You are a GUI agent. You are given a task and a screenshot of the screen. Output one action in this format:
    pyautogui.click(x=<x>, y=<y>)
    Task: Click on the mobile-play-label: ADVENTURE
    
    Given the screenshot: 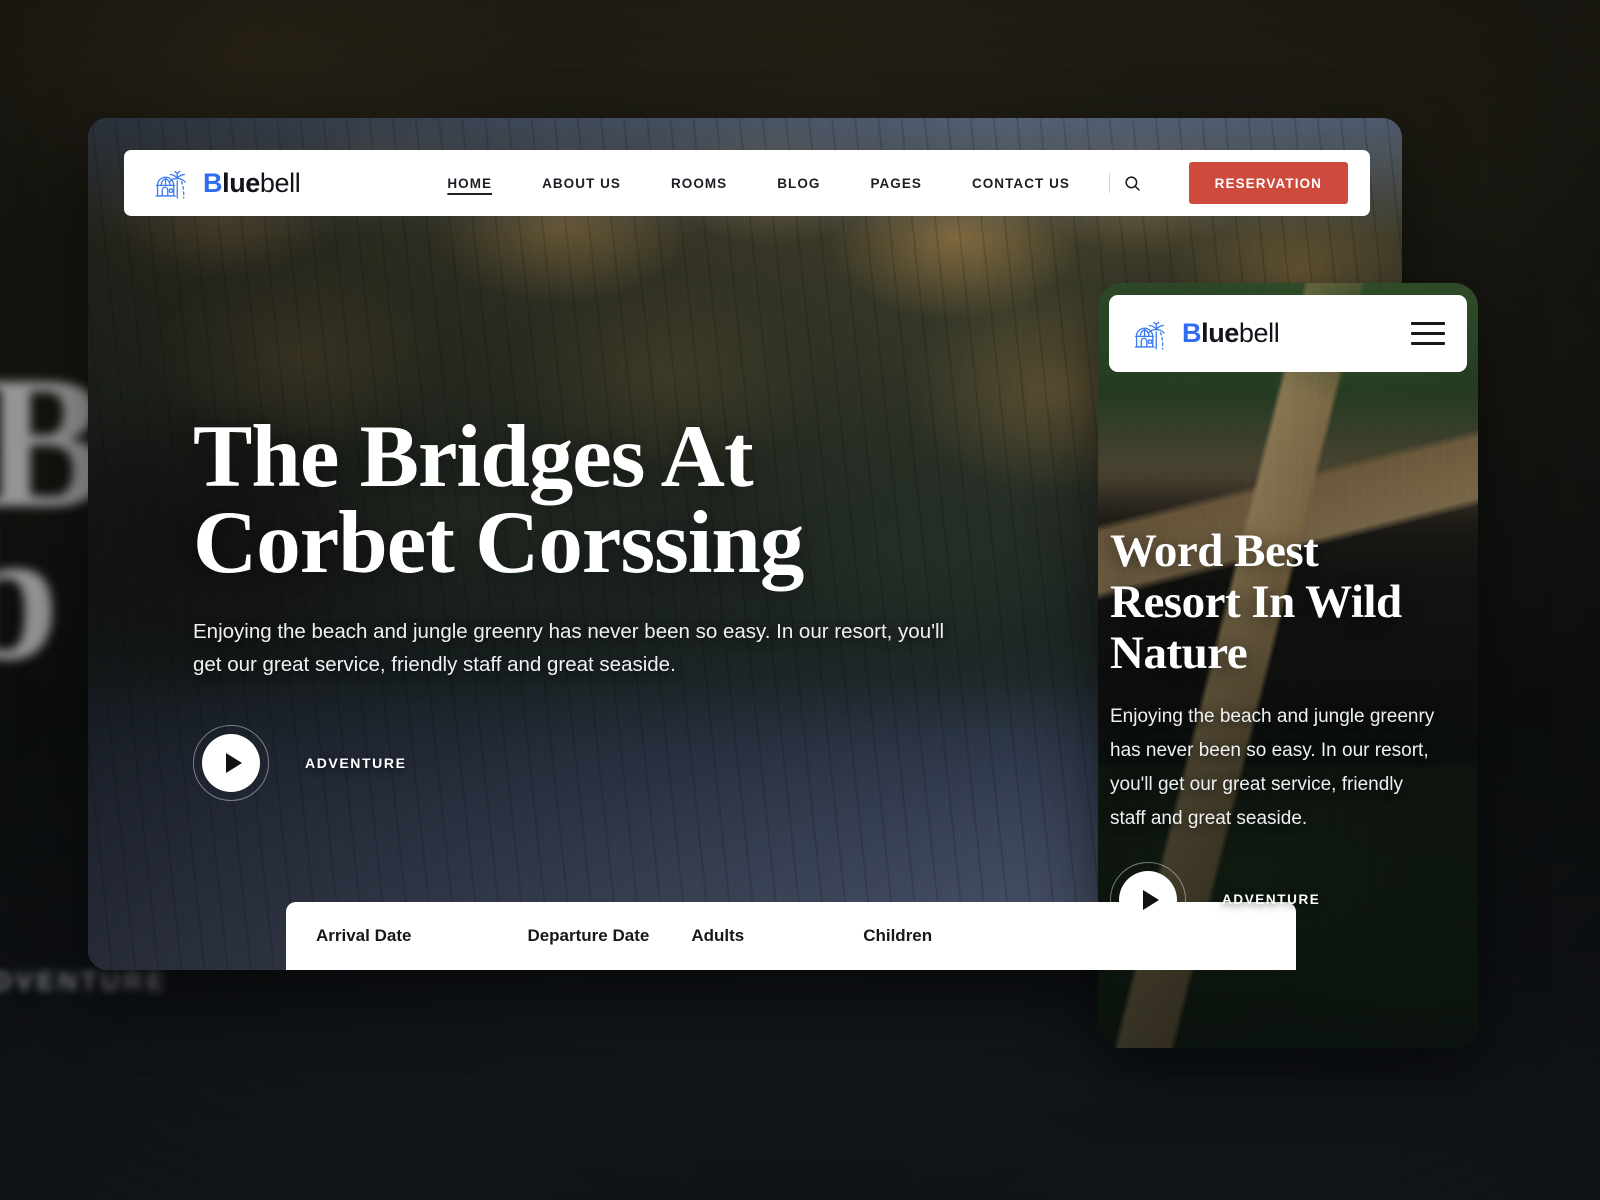 What is the action you would take?
    pyautogui.click(x=1271, y=899)
    